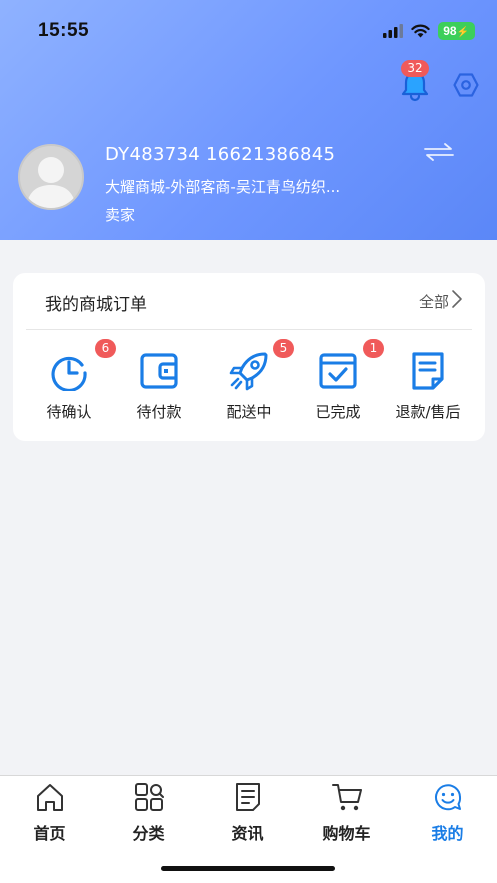 Image resolution: width=497 pixels, height=883 pixels. Describe the element at coordinates (159, 371) in the screenshot. I see `wallet-icon` at that location.